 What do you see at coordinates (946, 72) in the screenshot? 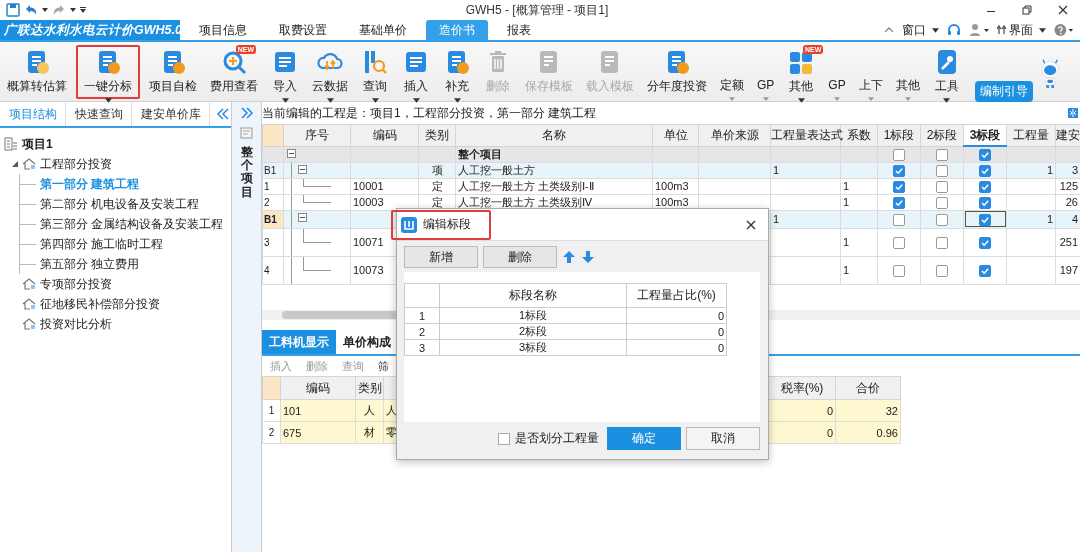
I see `ribbon-button: 工具` at bounding box center [946, 72].